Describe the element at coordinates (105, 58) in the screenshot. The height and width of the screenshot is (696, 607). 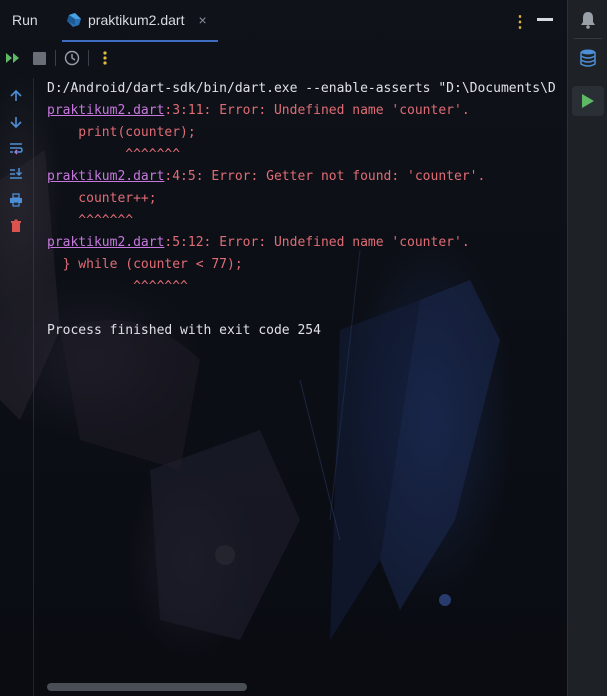
I see `more-options-icon` at that location.